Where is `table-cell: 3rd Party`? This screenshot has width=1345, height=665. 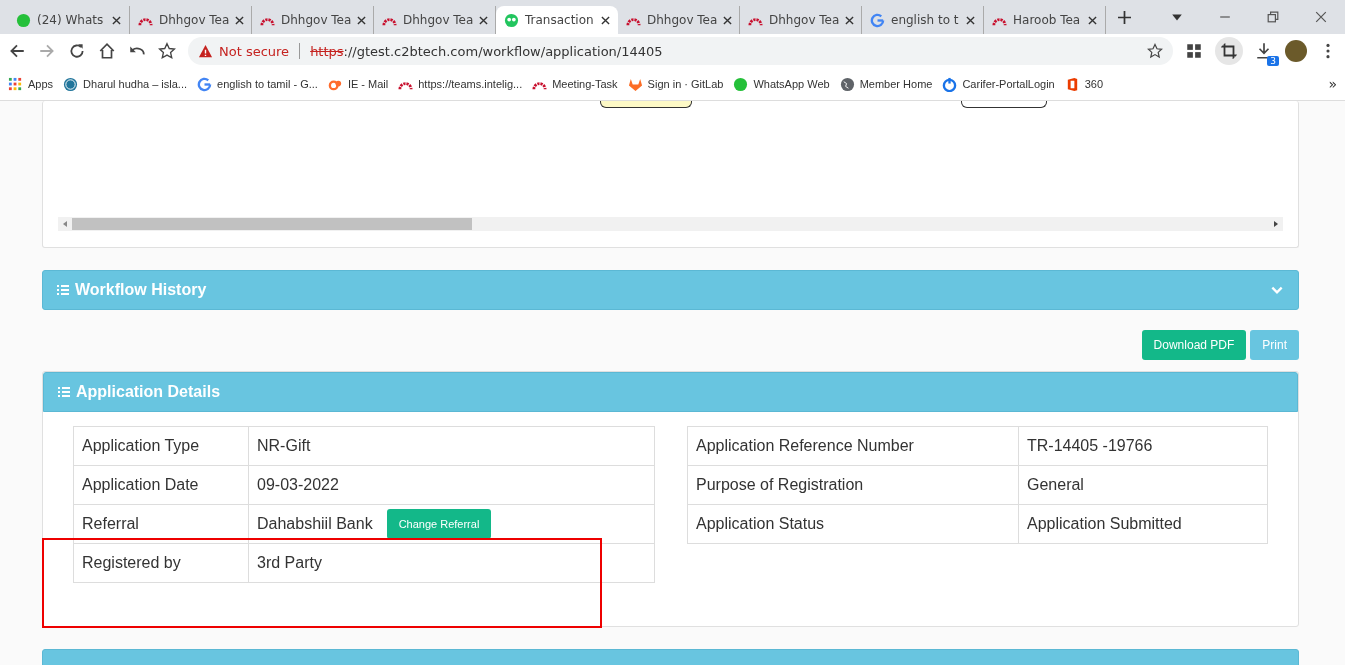 table-cell: 3rd Party is located at coordinates (451, 563).